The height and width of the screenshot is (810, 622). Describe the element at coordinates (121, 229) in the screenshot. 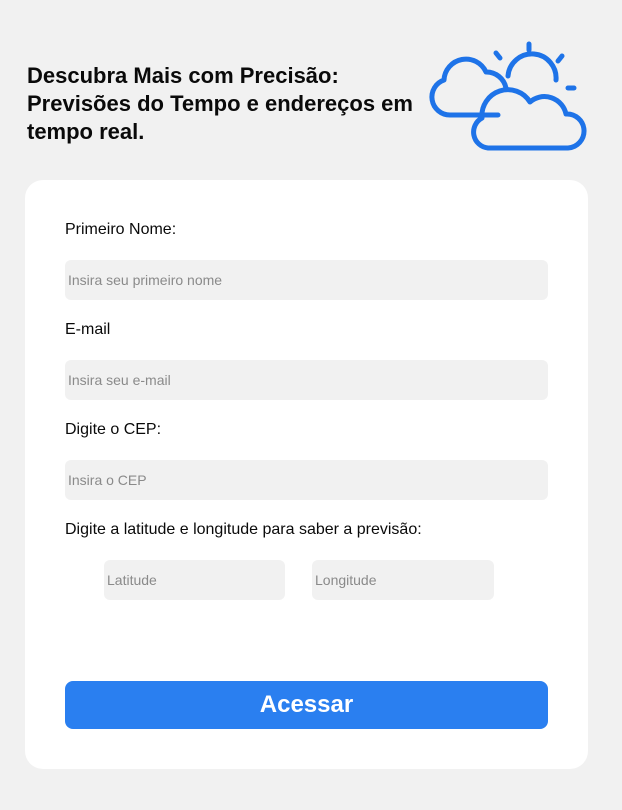

I see `first-name-label: Primeiro Nome:` at that location.